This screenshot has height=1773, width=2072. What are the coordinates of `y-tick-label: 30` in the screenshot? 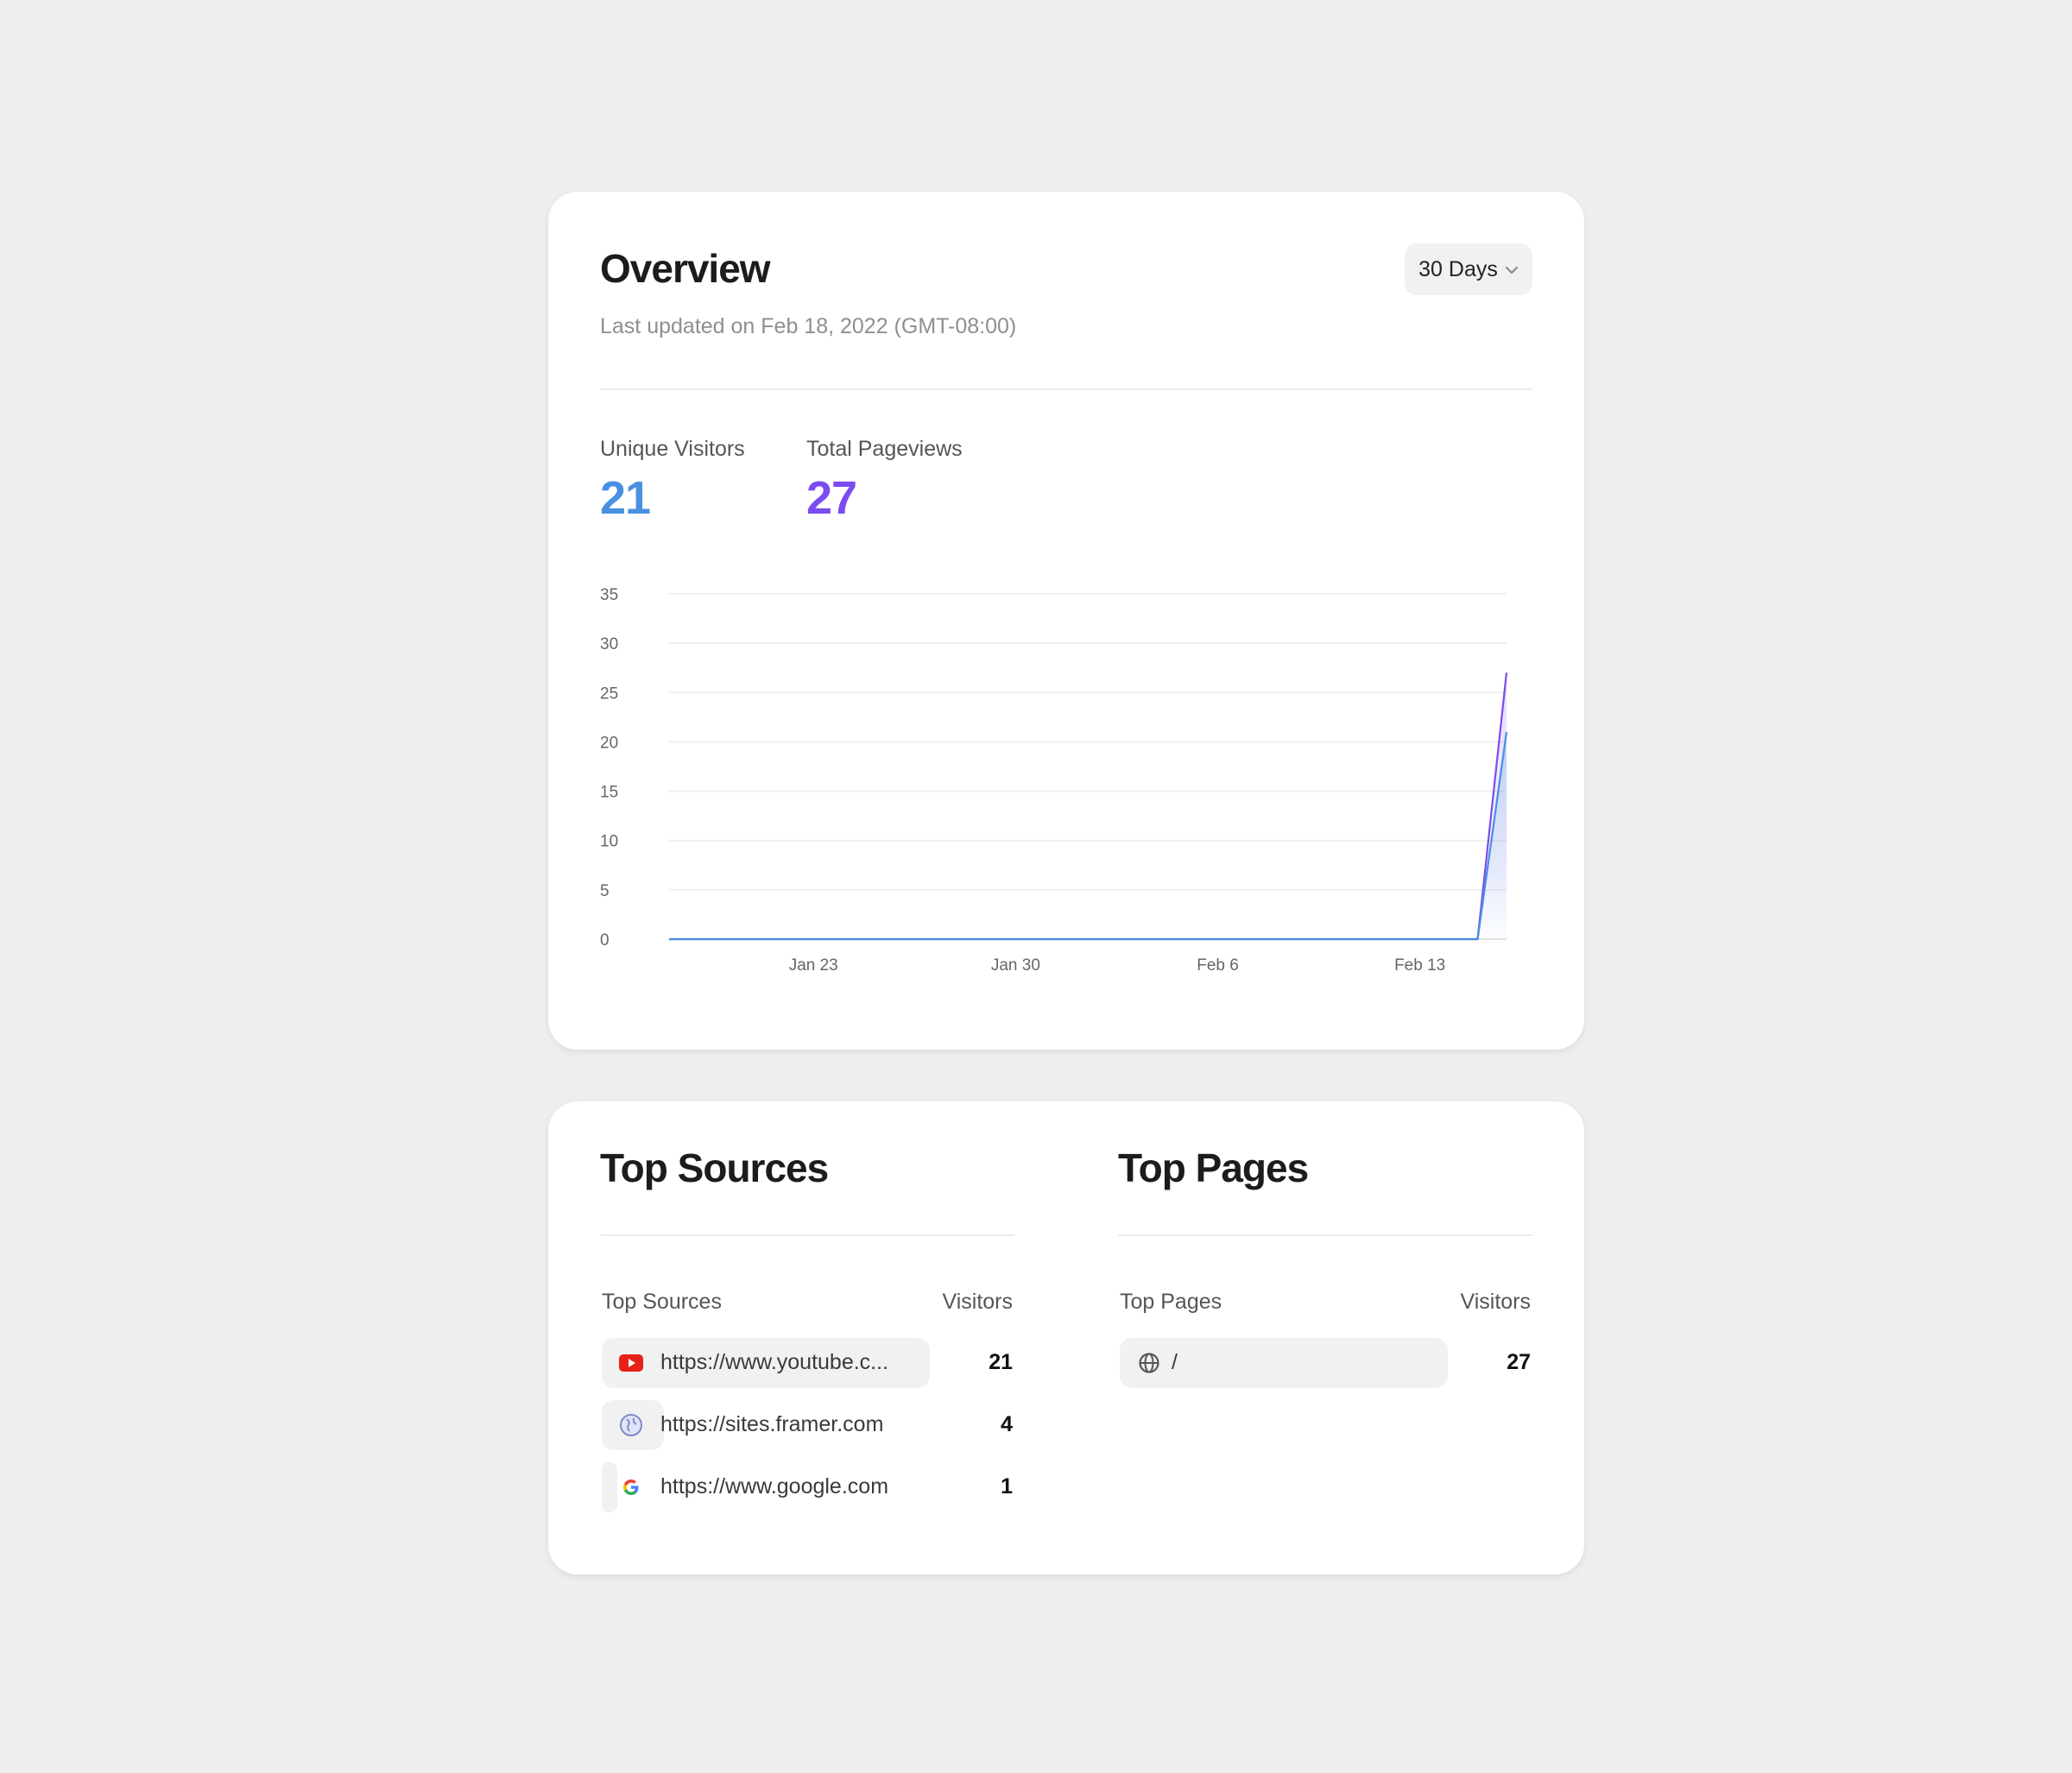 It's located at (609, 644).